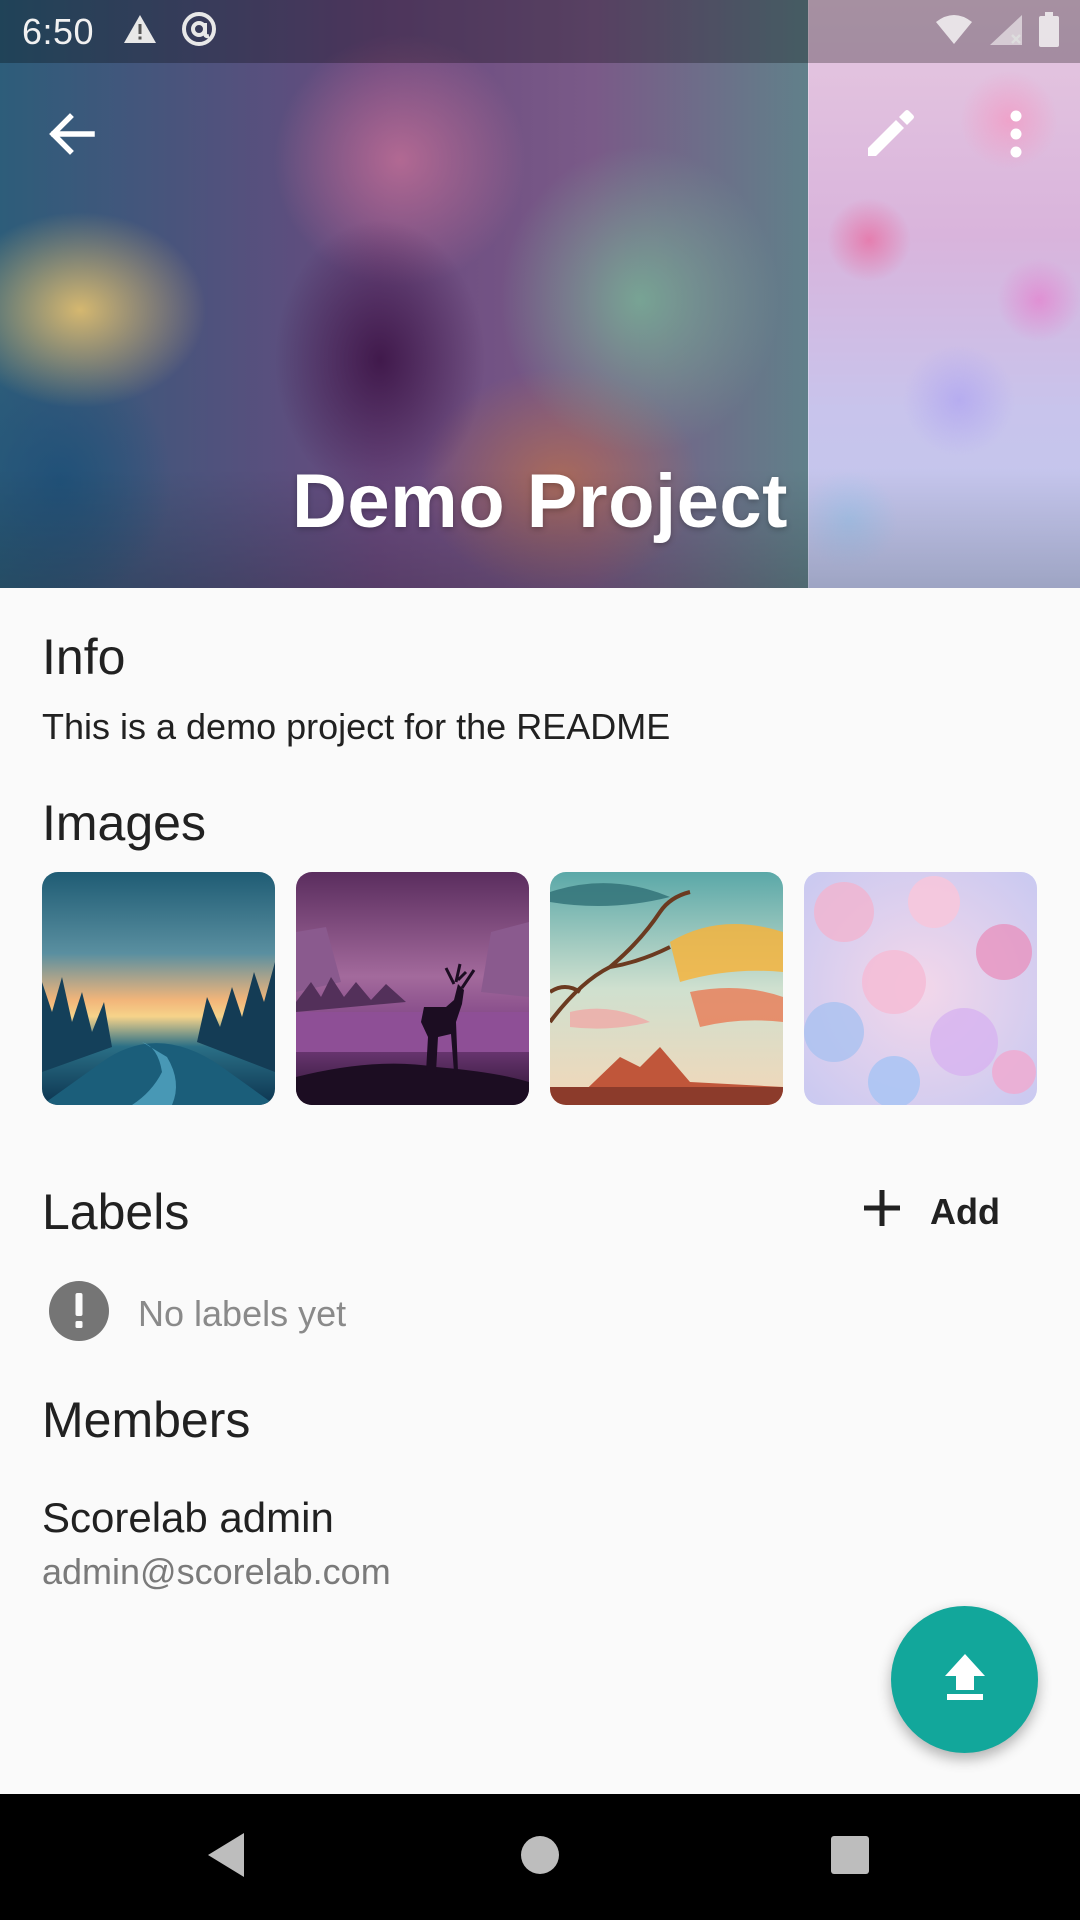 This screenshot has width=1080, height=1920. What do you see at coordinates (216, 1571) in the screenshot?
I see `member-email: admin@scorelab.com` at bounding box center [216, 1571].